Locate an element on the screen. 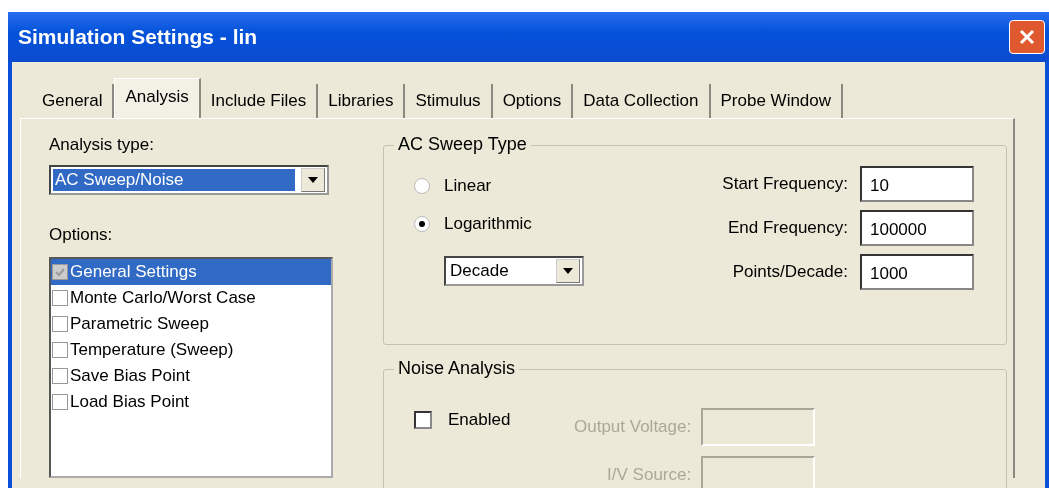  close-icon is located at coordinates (1027, 37).